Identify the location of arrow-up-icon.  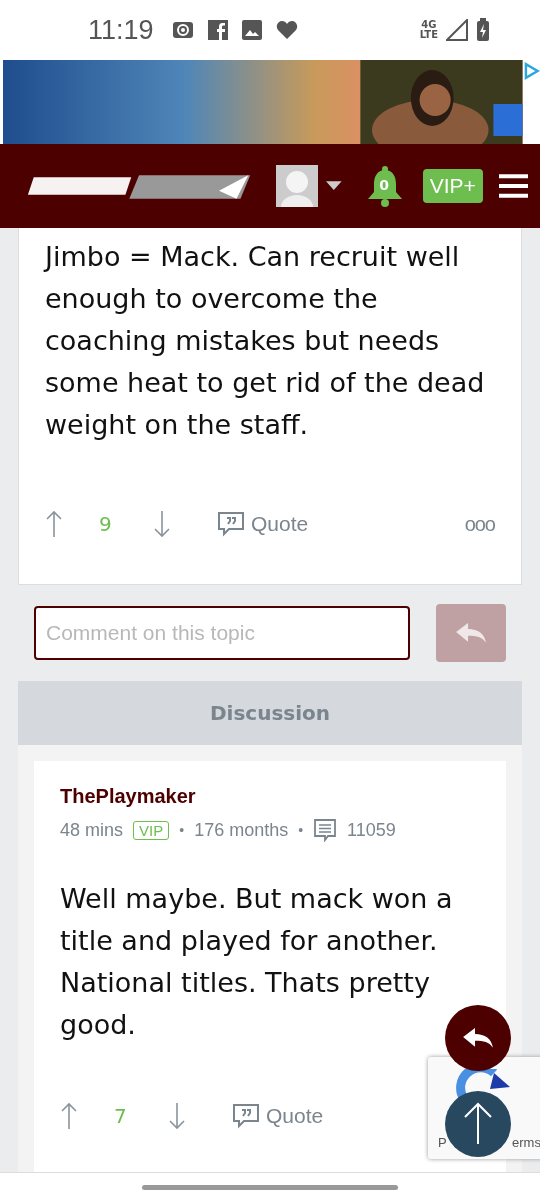
(478, 1124).